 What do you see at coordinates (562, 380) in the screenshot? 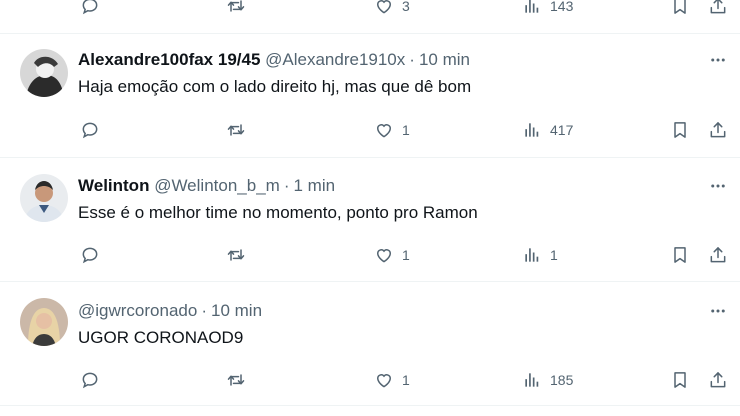
I see `view-count: 185` at bounding box center [562, 380].